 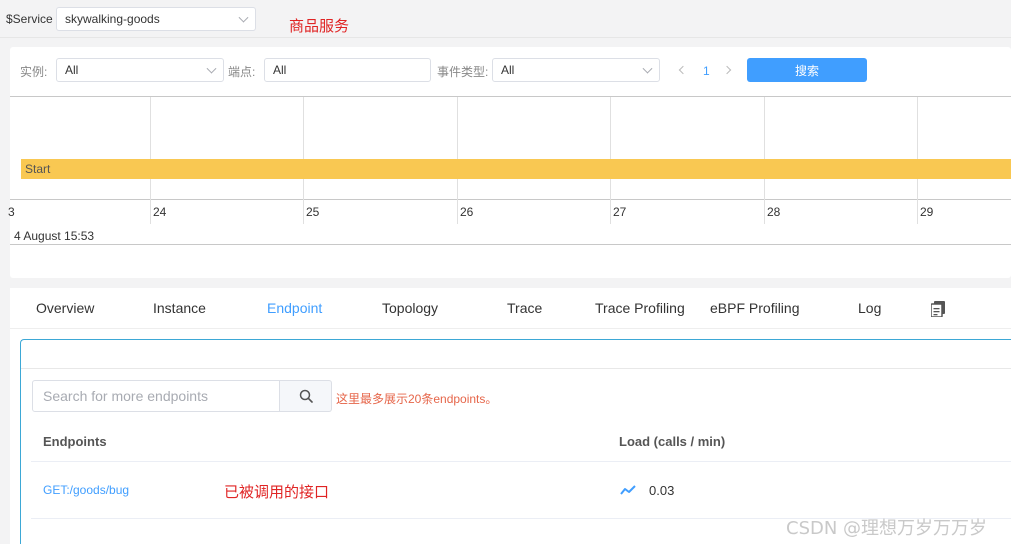 I want to click on service-select-value: skywalking-goods, so click(x=112, y=19).